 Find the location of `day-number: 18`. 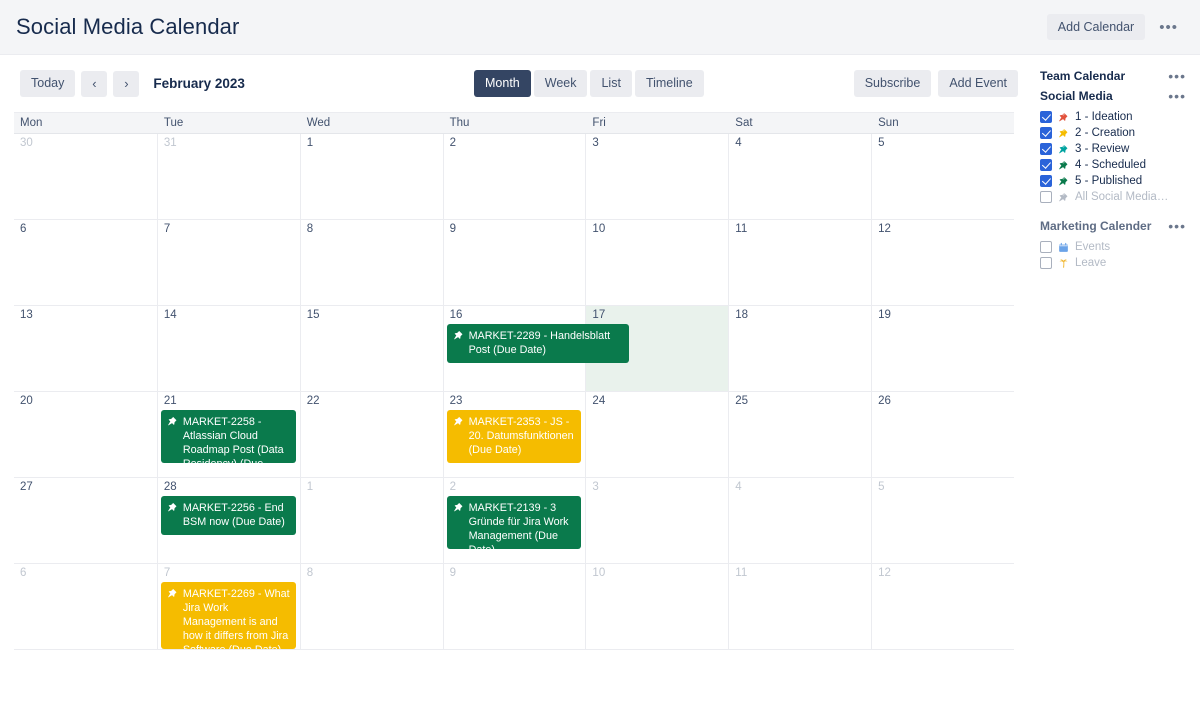

day-number: 18 is located at coordinates (742, 315).